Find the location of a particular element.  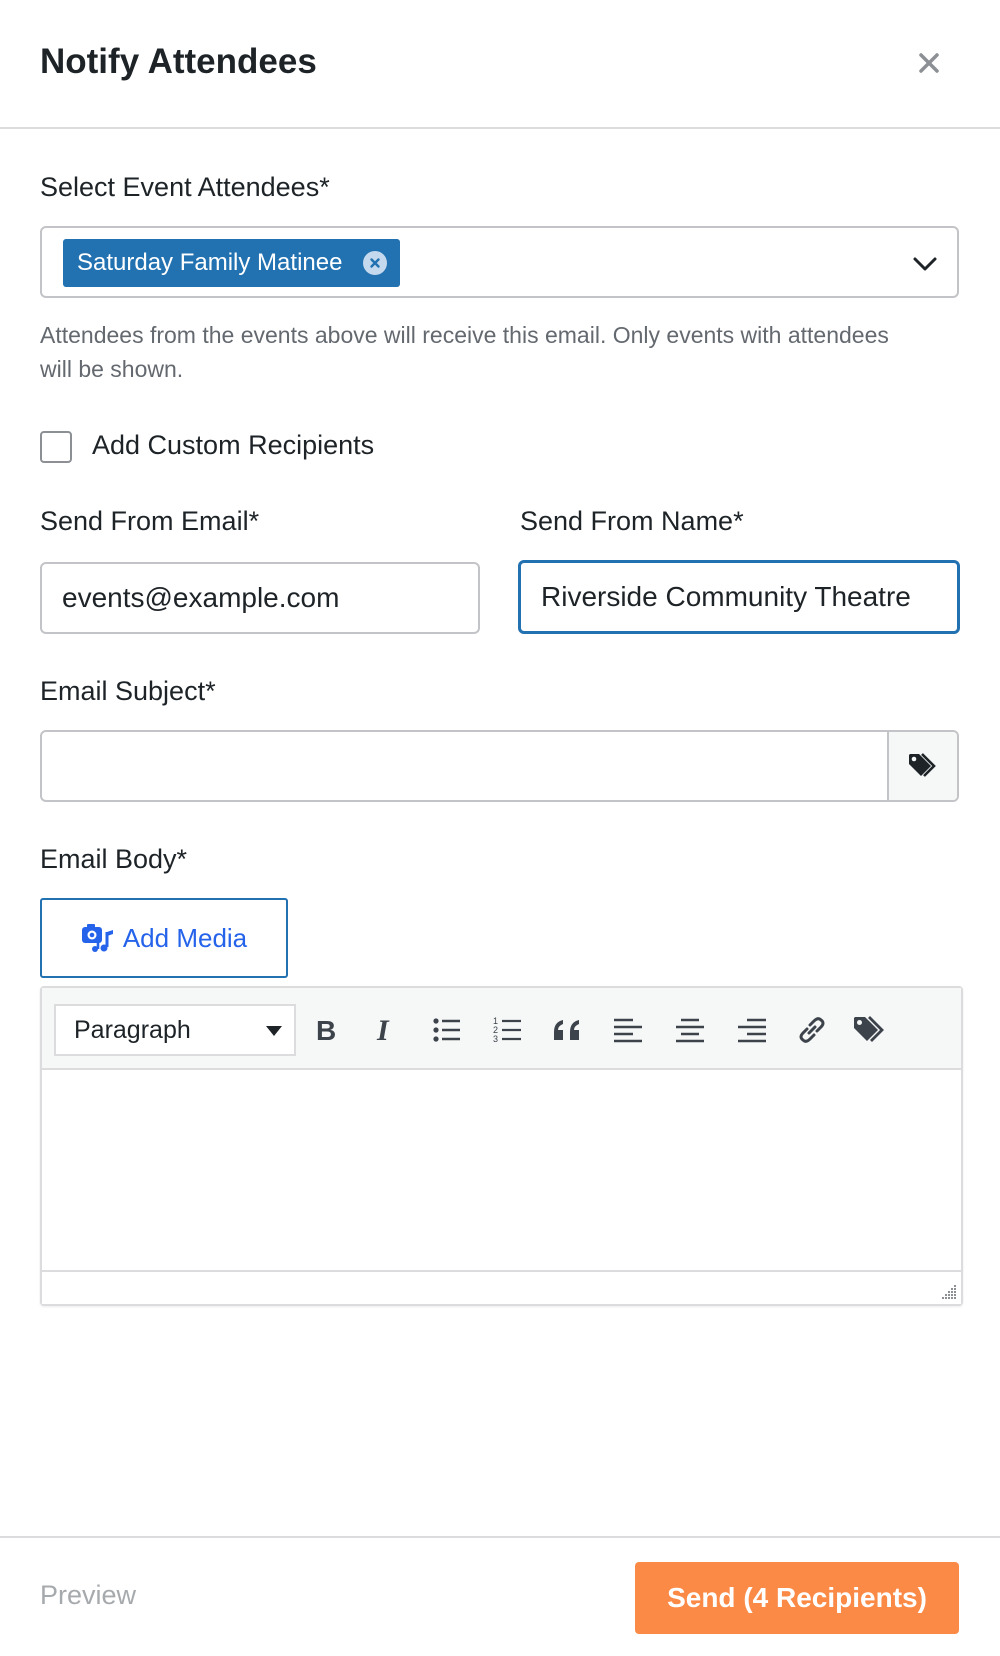

align-right-icon is located at coordinates (752, 1030).